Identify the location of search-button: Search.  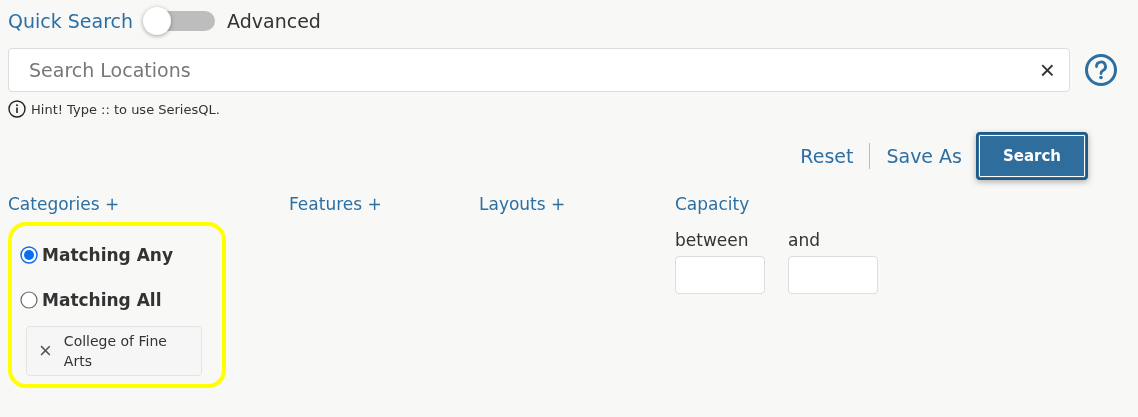
(1032, 156).